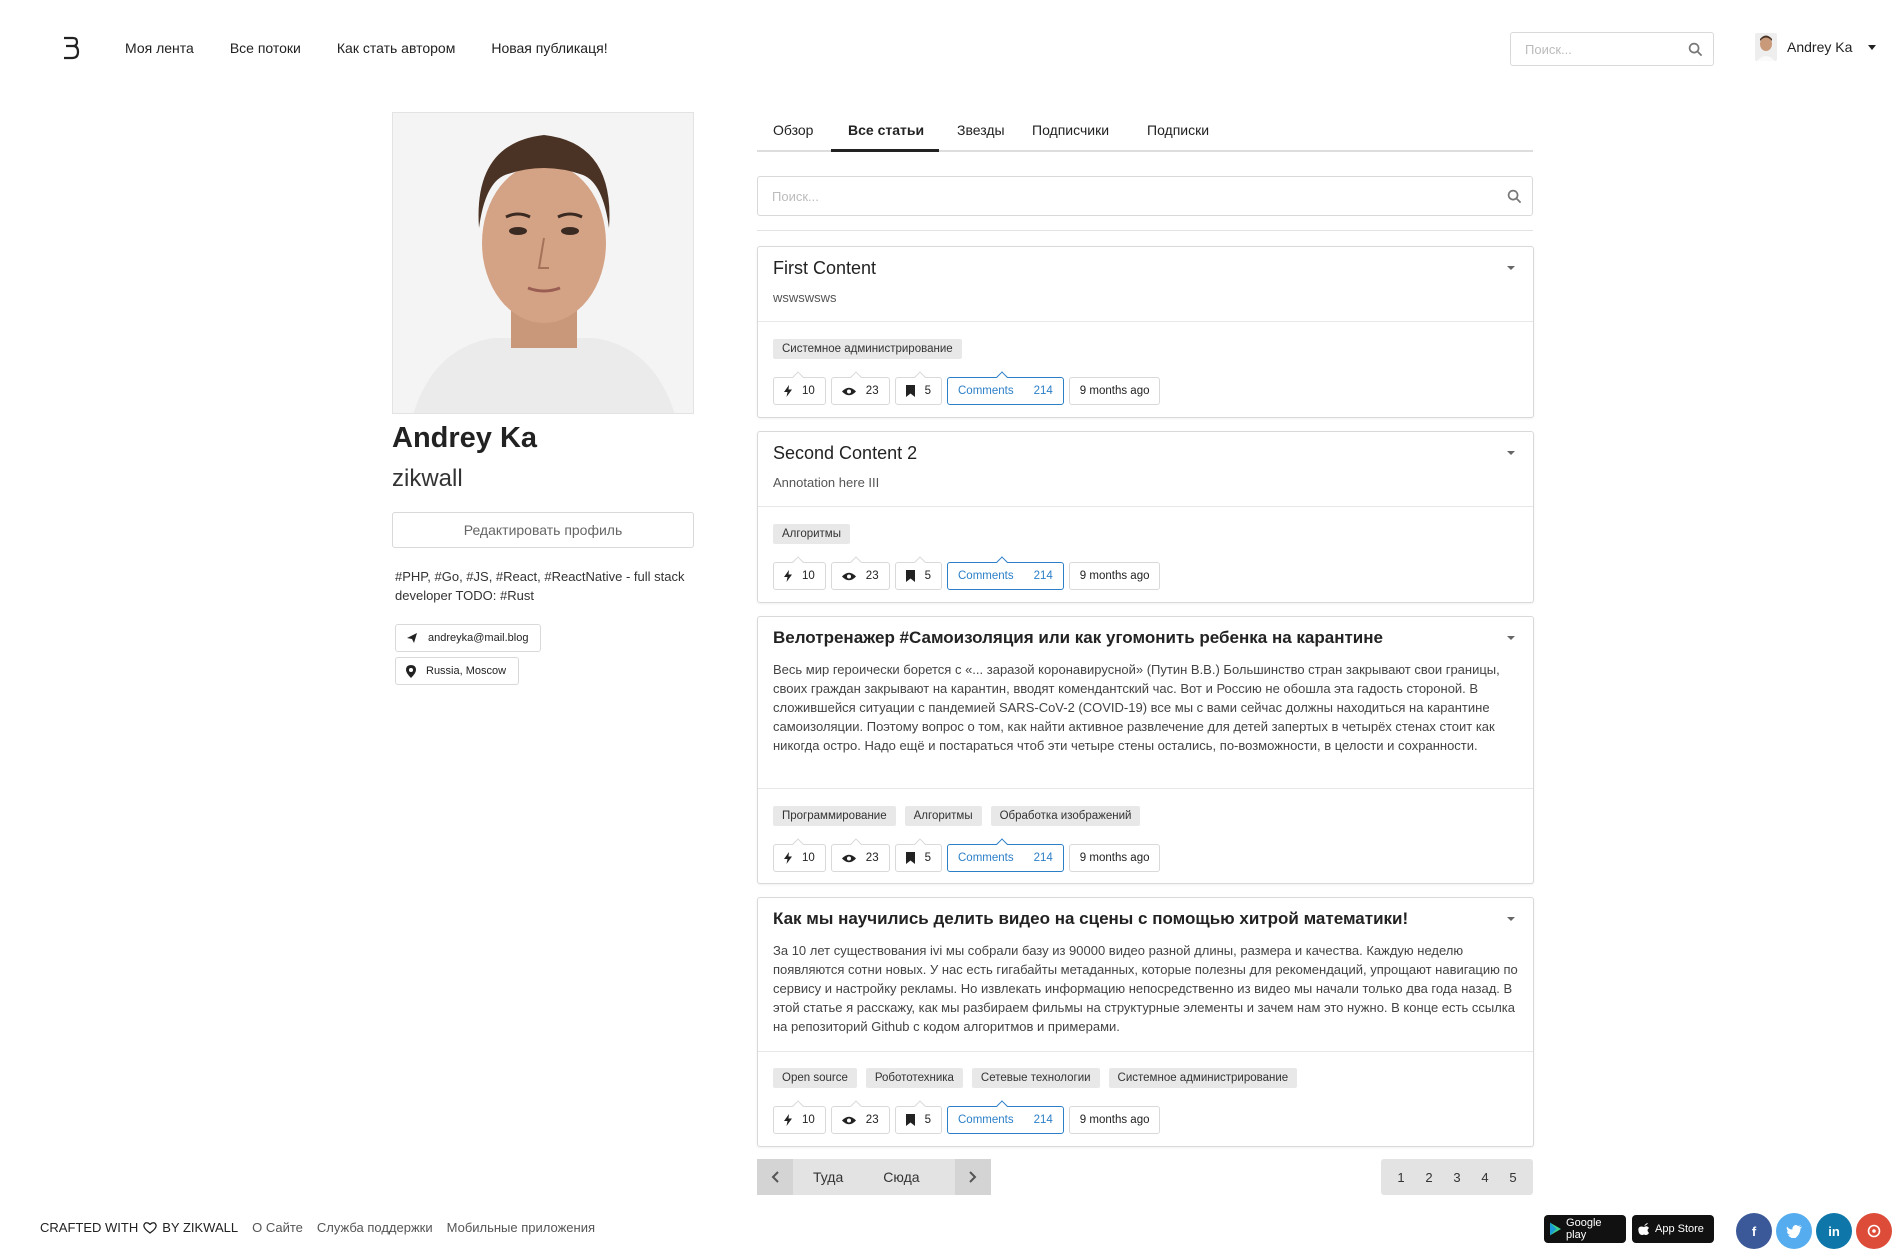 The height and width of the screenshot is (1254, 1903). What do you see at coordinates (834, 816) in the screenshot?
I see `tag: Программирование` at bounding box center [834, 816].